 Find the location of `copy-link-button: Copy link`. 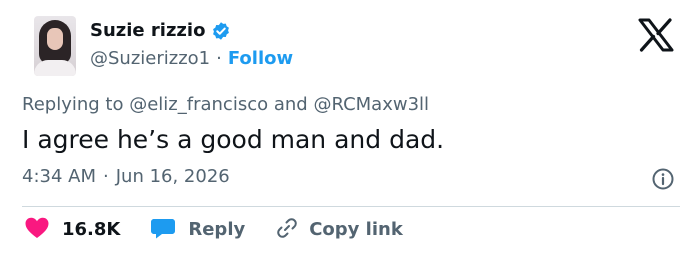

copy-link-button: Copy link is located at coordinates (339, 230).